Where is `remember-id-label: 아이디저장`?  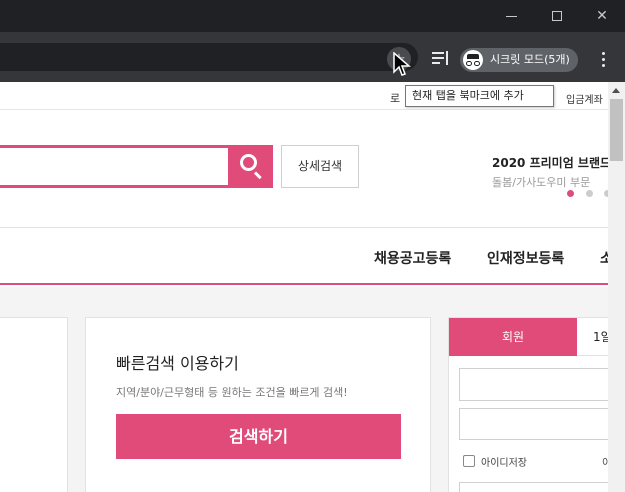
remember-id-label: 아이디저장 is located at coordinates (504, 463).